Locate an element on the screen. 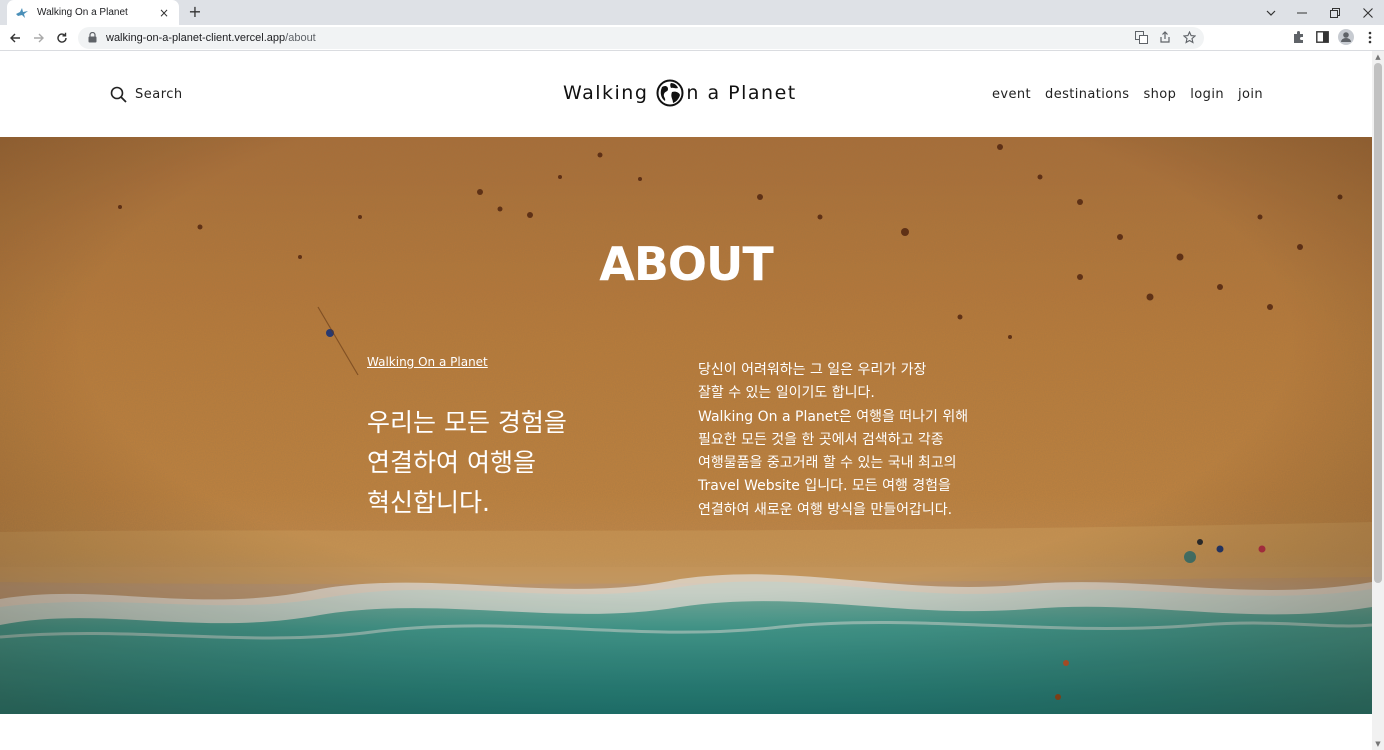 The height and width of the screenshot is (750, 1384). lock-icon is located at coordinates (93, 38).